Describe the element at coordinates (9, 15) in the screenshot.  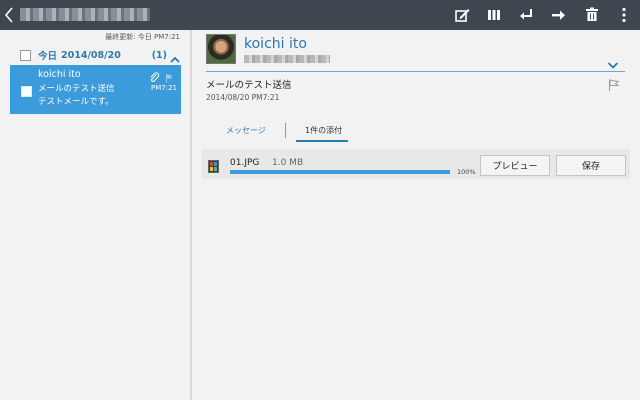
I see `back-icon` at that location.